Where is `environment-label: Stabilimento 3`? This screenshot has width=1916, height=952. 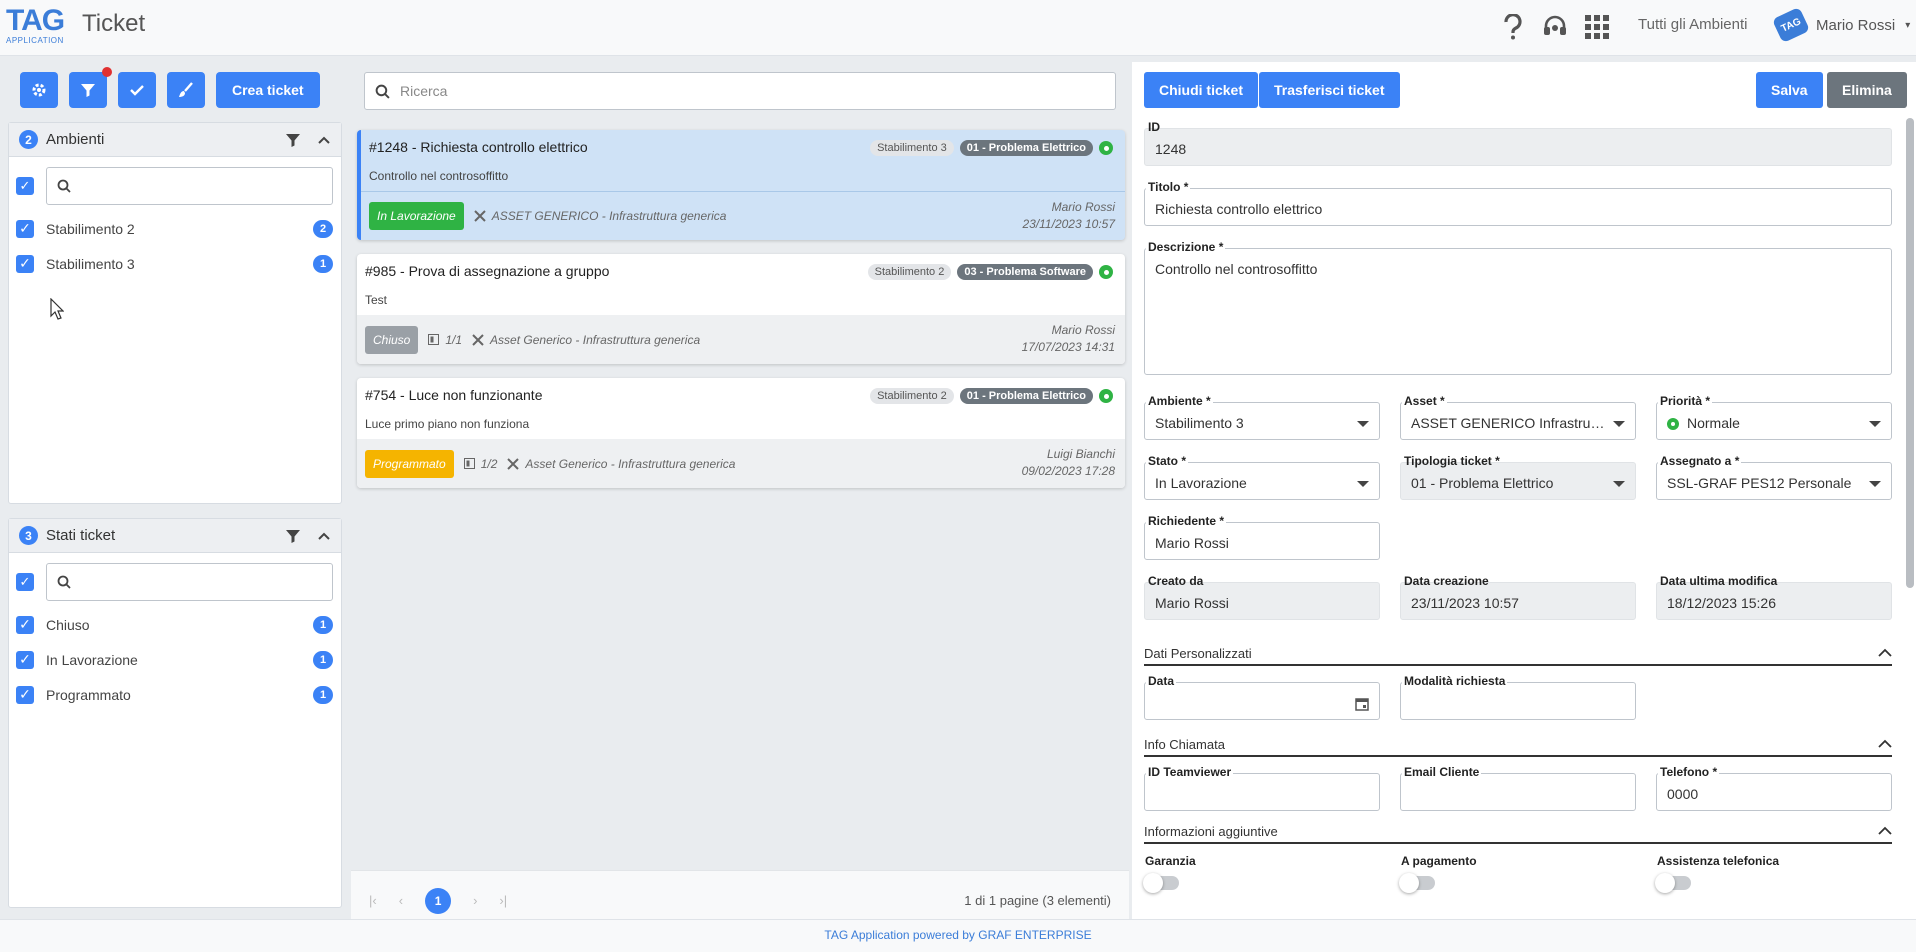
environment-label: Stabilimento 3 is located at coordinates (90, 263).